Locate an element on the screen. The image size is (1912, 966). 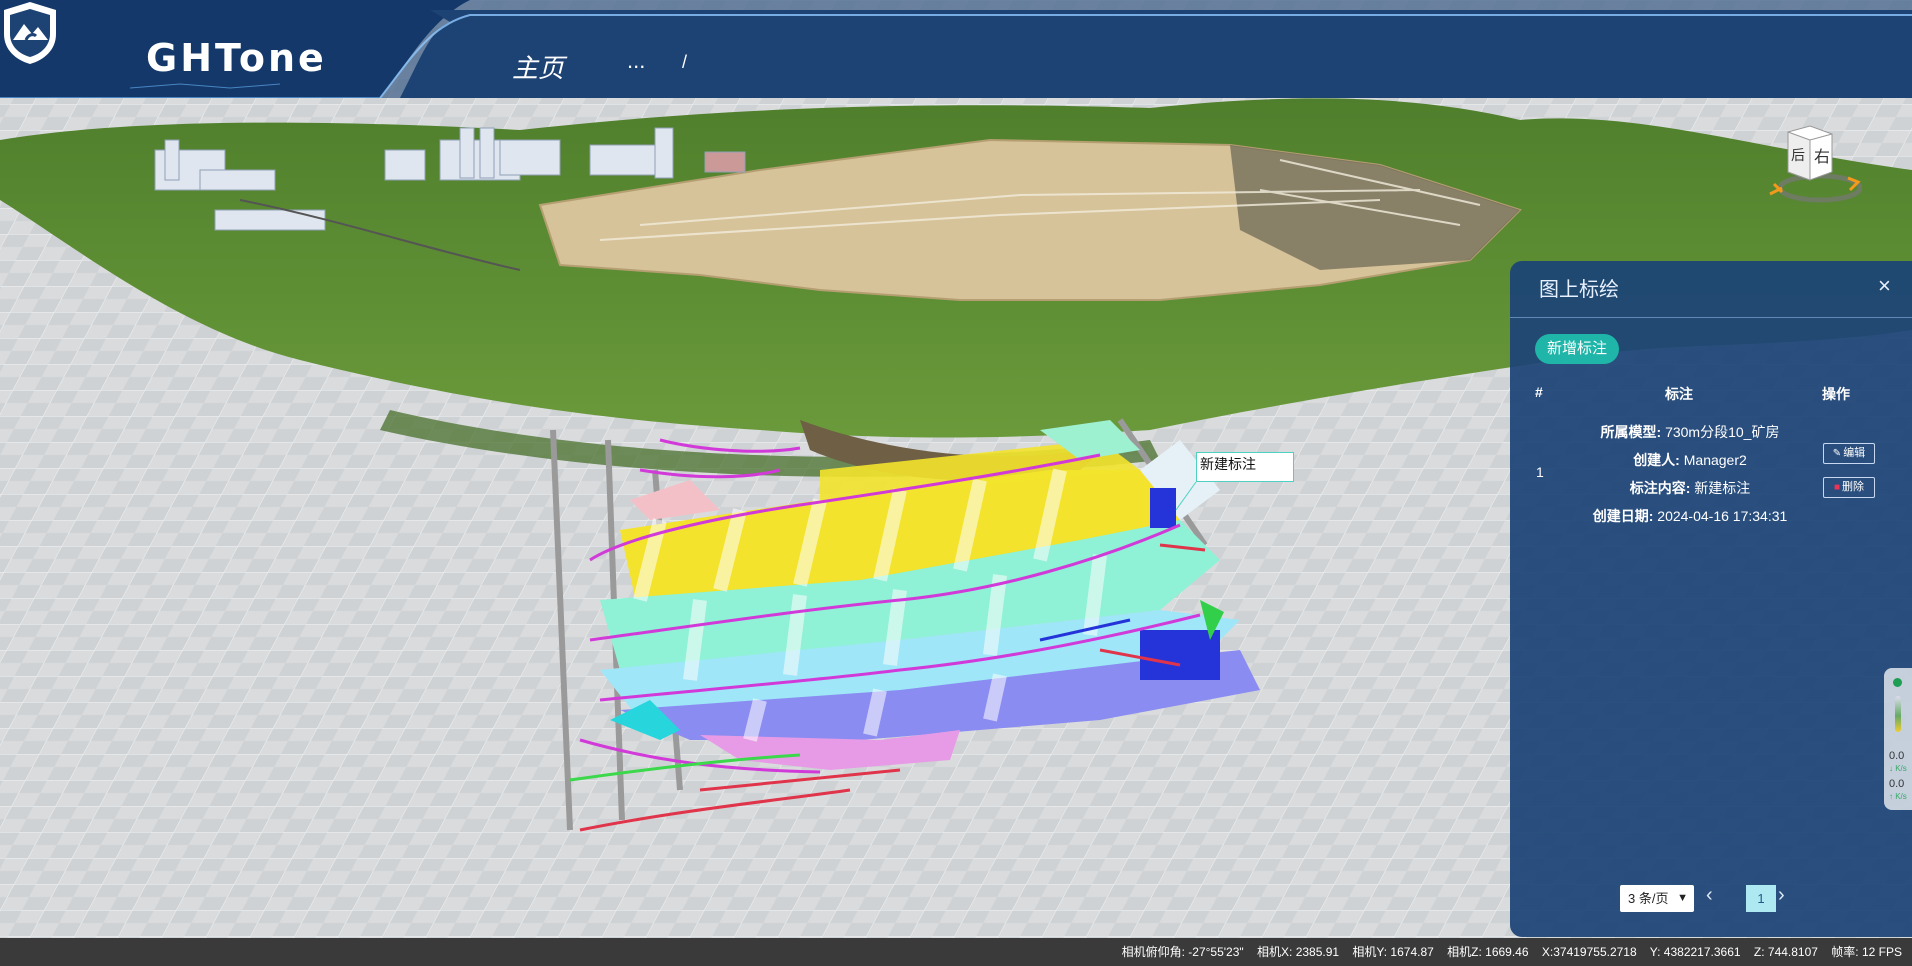
row-date: 创建日期: 2024-04-16 17:34:31 is located at coordinates (1690, 516).